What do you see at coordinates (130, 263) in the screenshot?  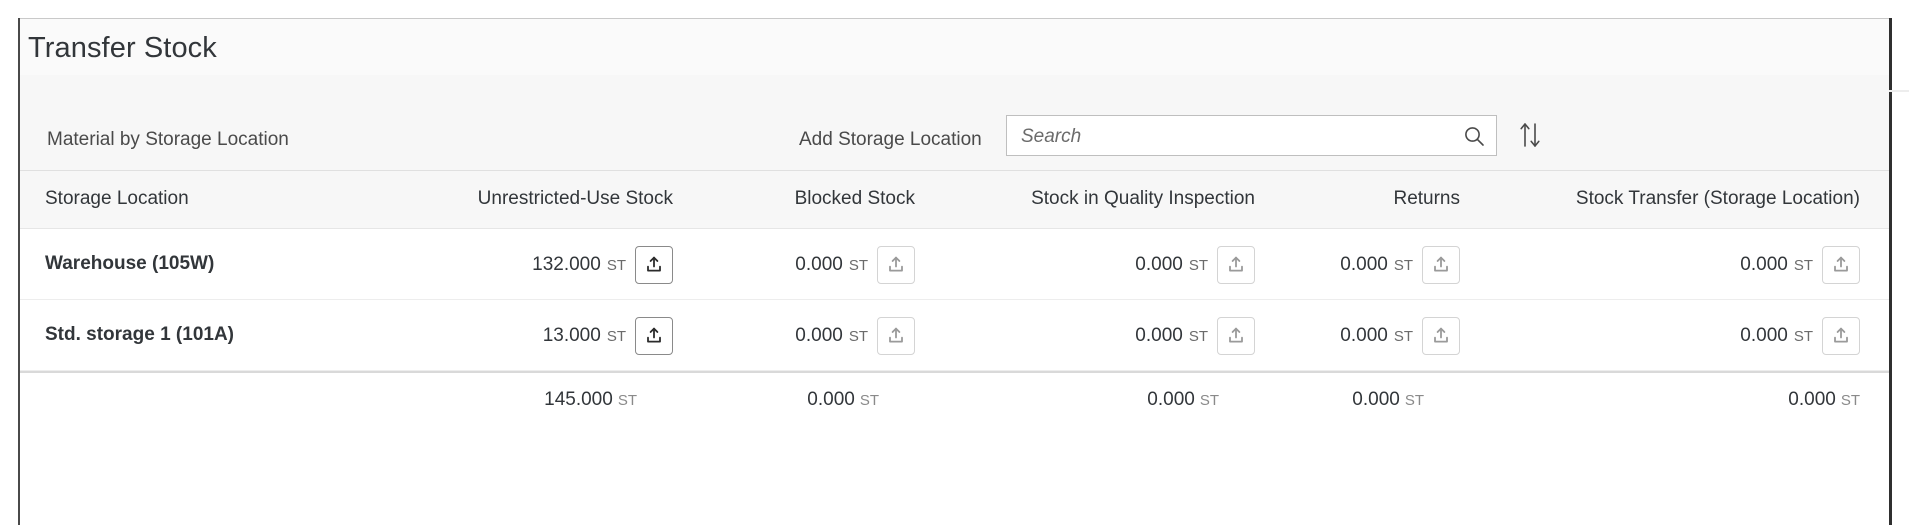 I see `cell-storage-location: Warehouse (105W)` at bounding box center [130, 263].